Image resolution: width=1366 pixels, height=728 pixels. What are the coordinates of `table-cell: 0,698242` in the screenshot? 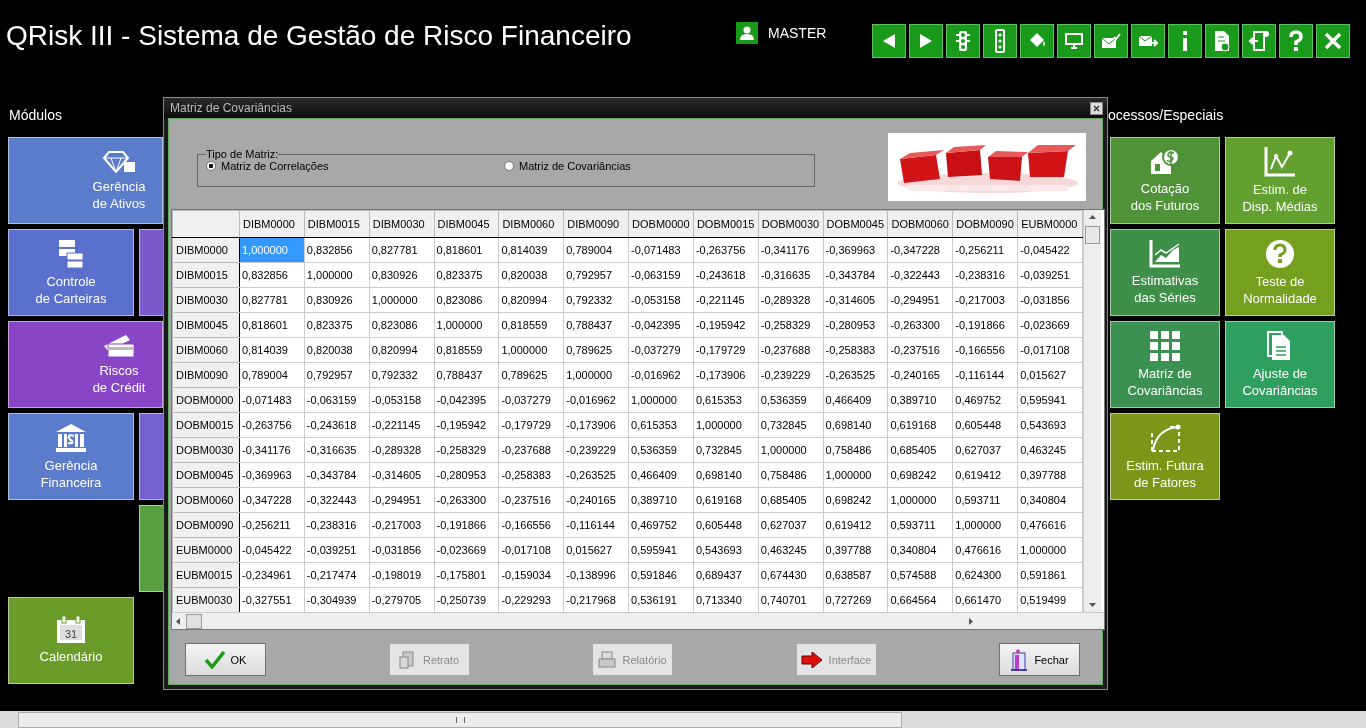 It's located at (855, 500).